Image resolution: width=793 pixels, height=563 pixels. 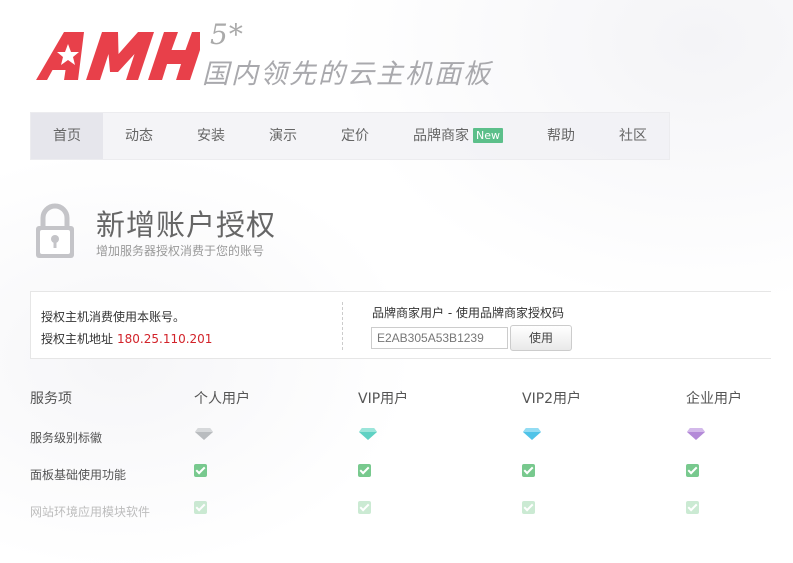 I want to click on nav-item-home: 首页, so click(x=67, y=136).